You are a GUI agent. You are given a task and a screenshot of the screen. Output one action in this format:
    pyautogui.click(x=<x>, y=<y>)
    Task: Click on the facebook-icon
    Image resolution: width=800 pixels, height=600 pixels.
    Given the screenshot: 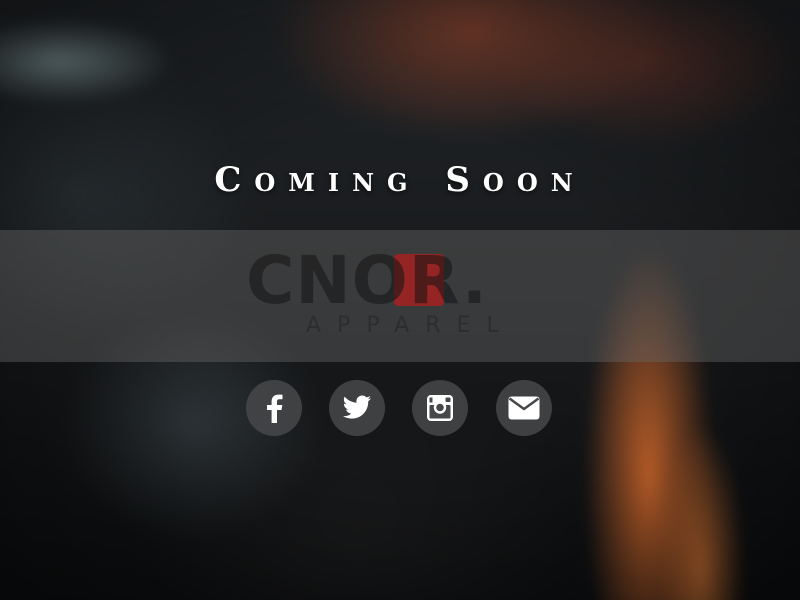 What is the action you would take?
    pyautogui.click(x=274, y=408)
    